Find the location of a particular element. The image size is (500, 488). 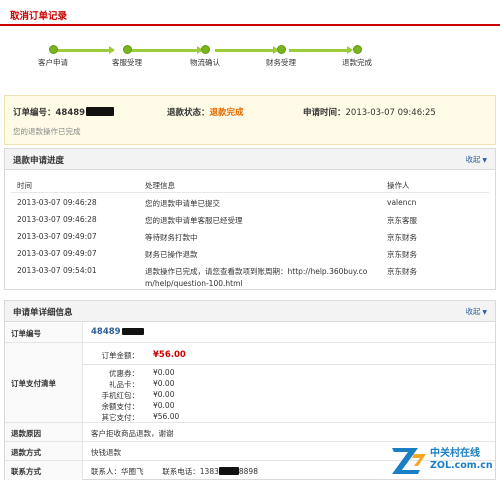

progress-step-apply: 客户申请 is located at coordinates (53, 54).